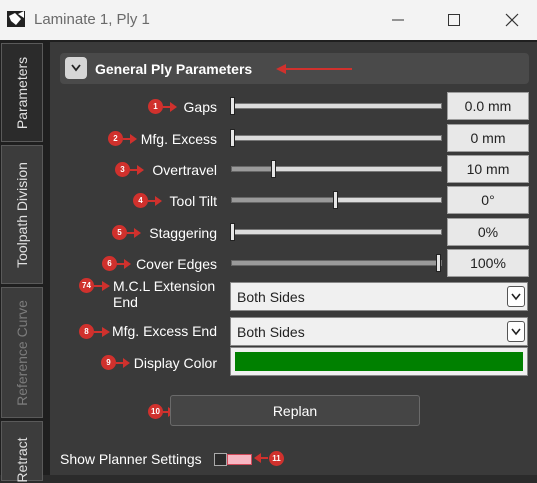  I want to click on overtravel-slider, so click(336, 169).